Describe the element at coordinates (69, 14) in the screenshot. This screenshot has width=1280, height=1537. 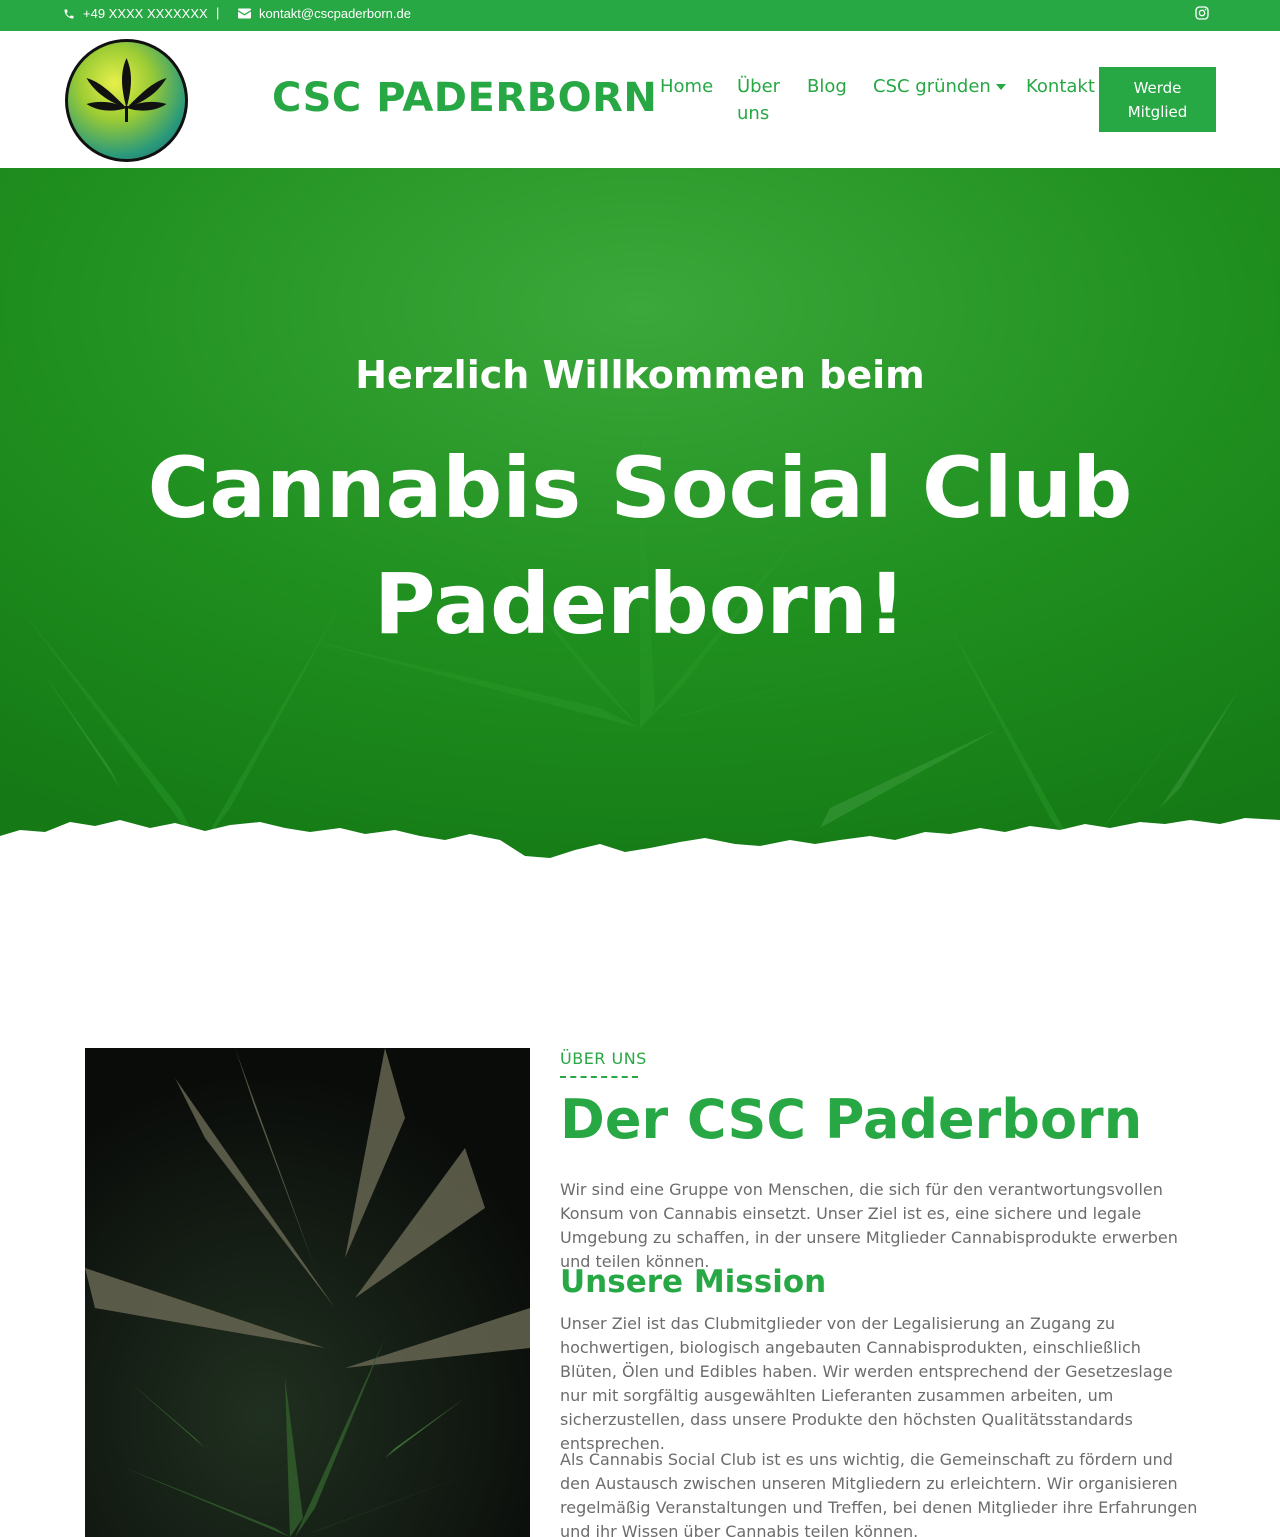
I see `phone-icon` at that location.